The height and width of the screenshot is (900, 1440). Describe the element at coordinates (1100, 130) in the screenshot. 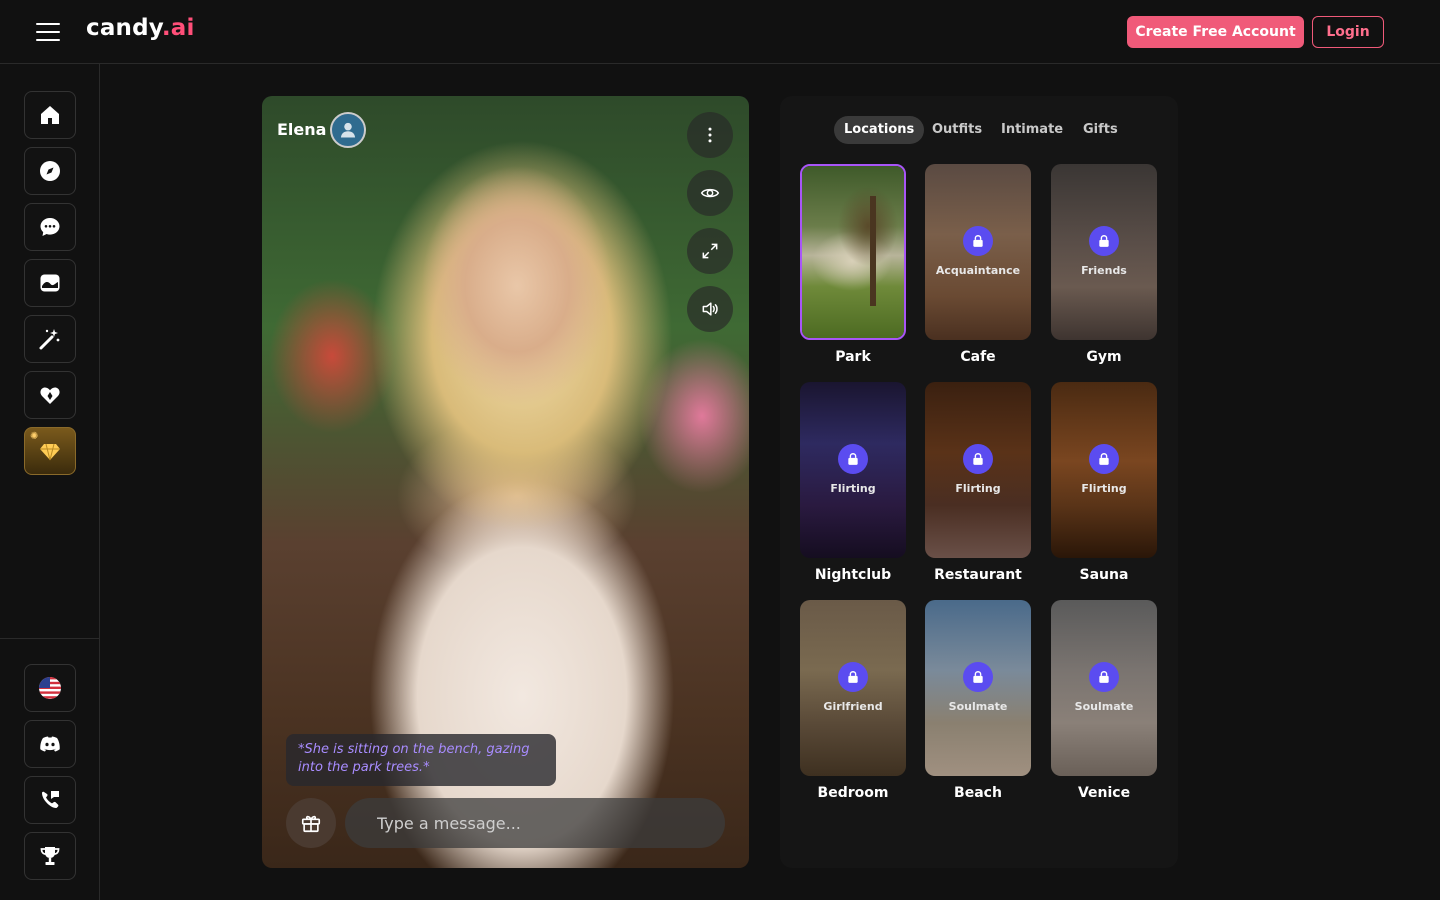

I see `tab-gifts: Gifts` at that location.